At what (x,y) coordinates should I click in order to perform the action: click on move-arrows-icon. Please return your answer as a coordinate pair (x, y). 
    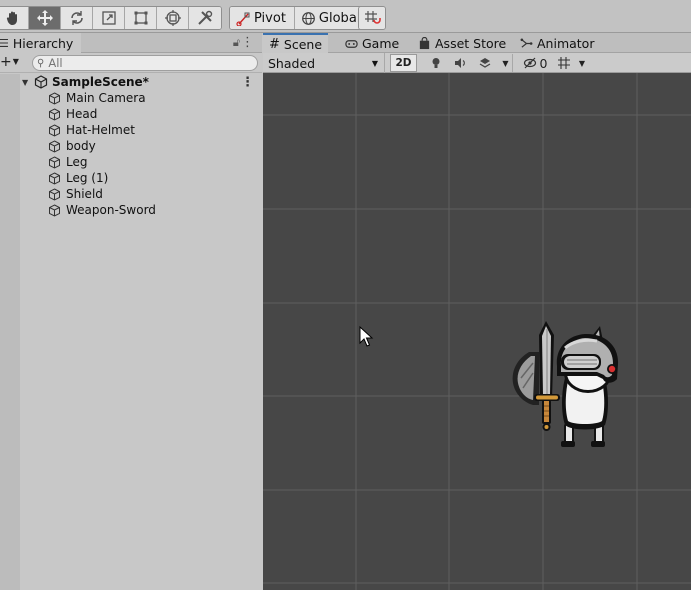
    Looking at the image, I should click on (44, 18).